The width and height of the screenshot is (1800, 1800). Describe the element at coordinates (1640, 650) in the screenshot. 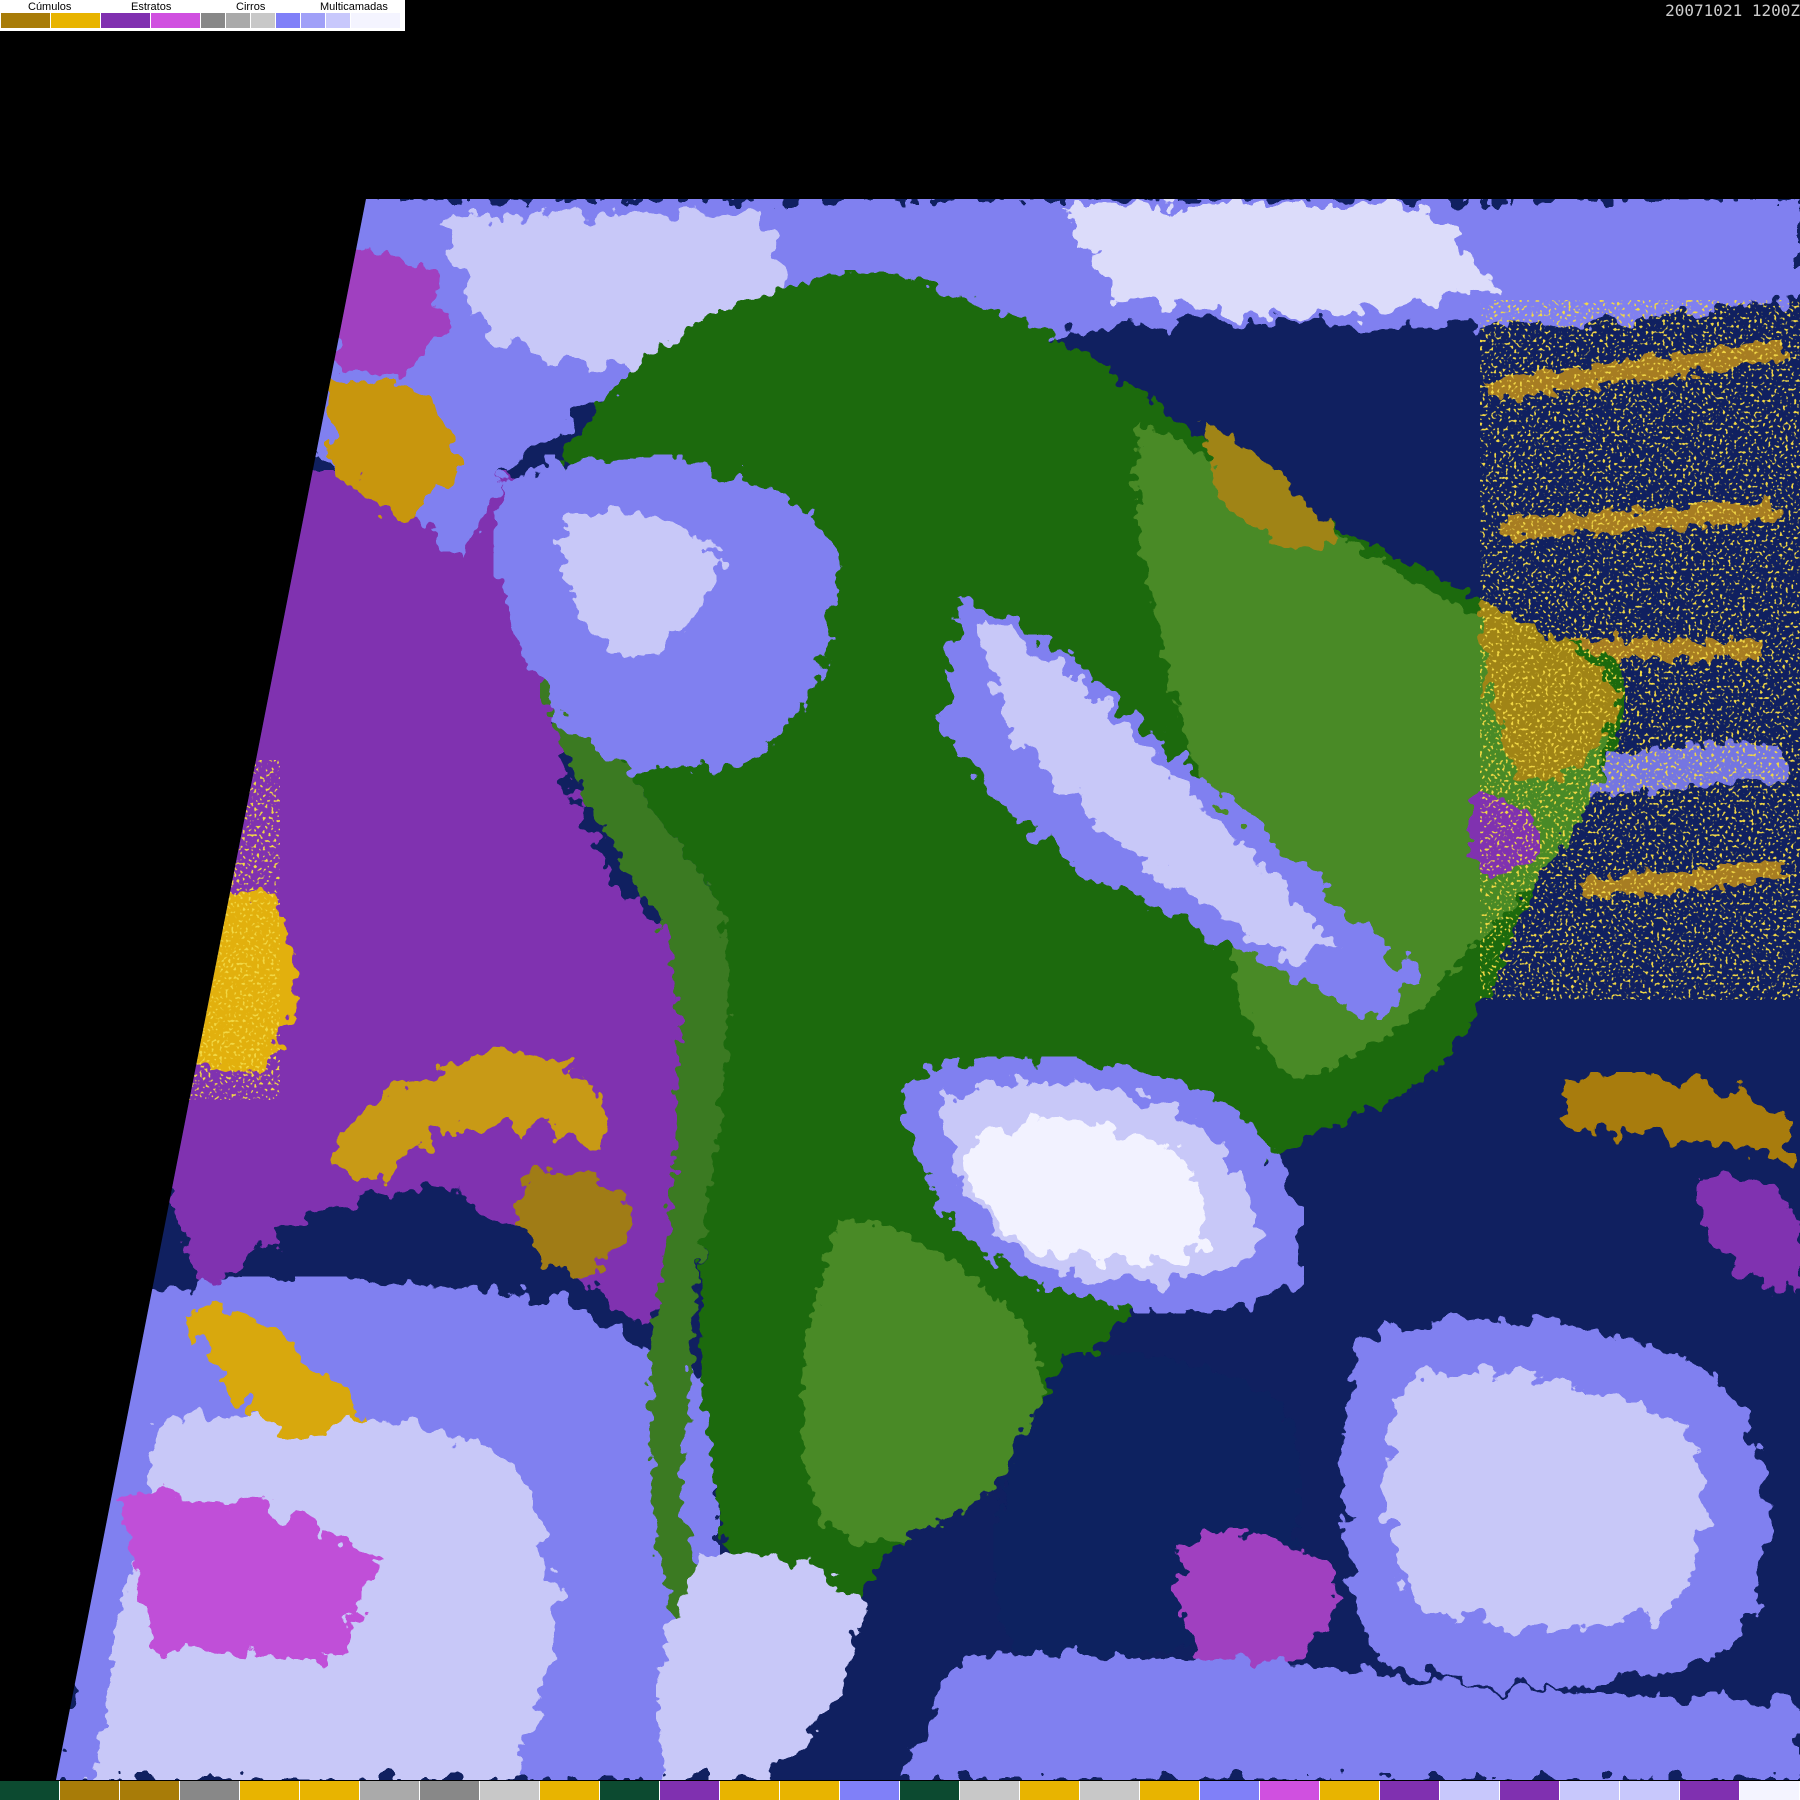

I see `atlantic-speckle` at that location.